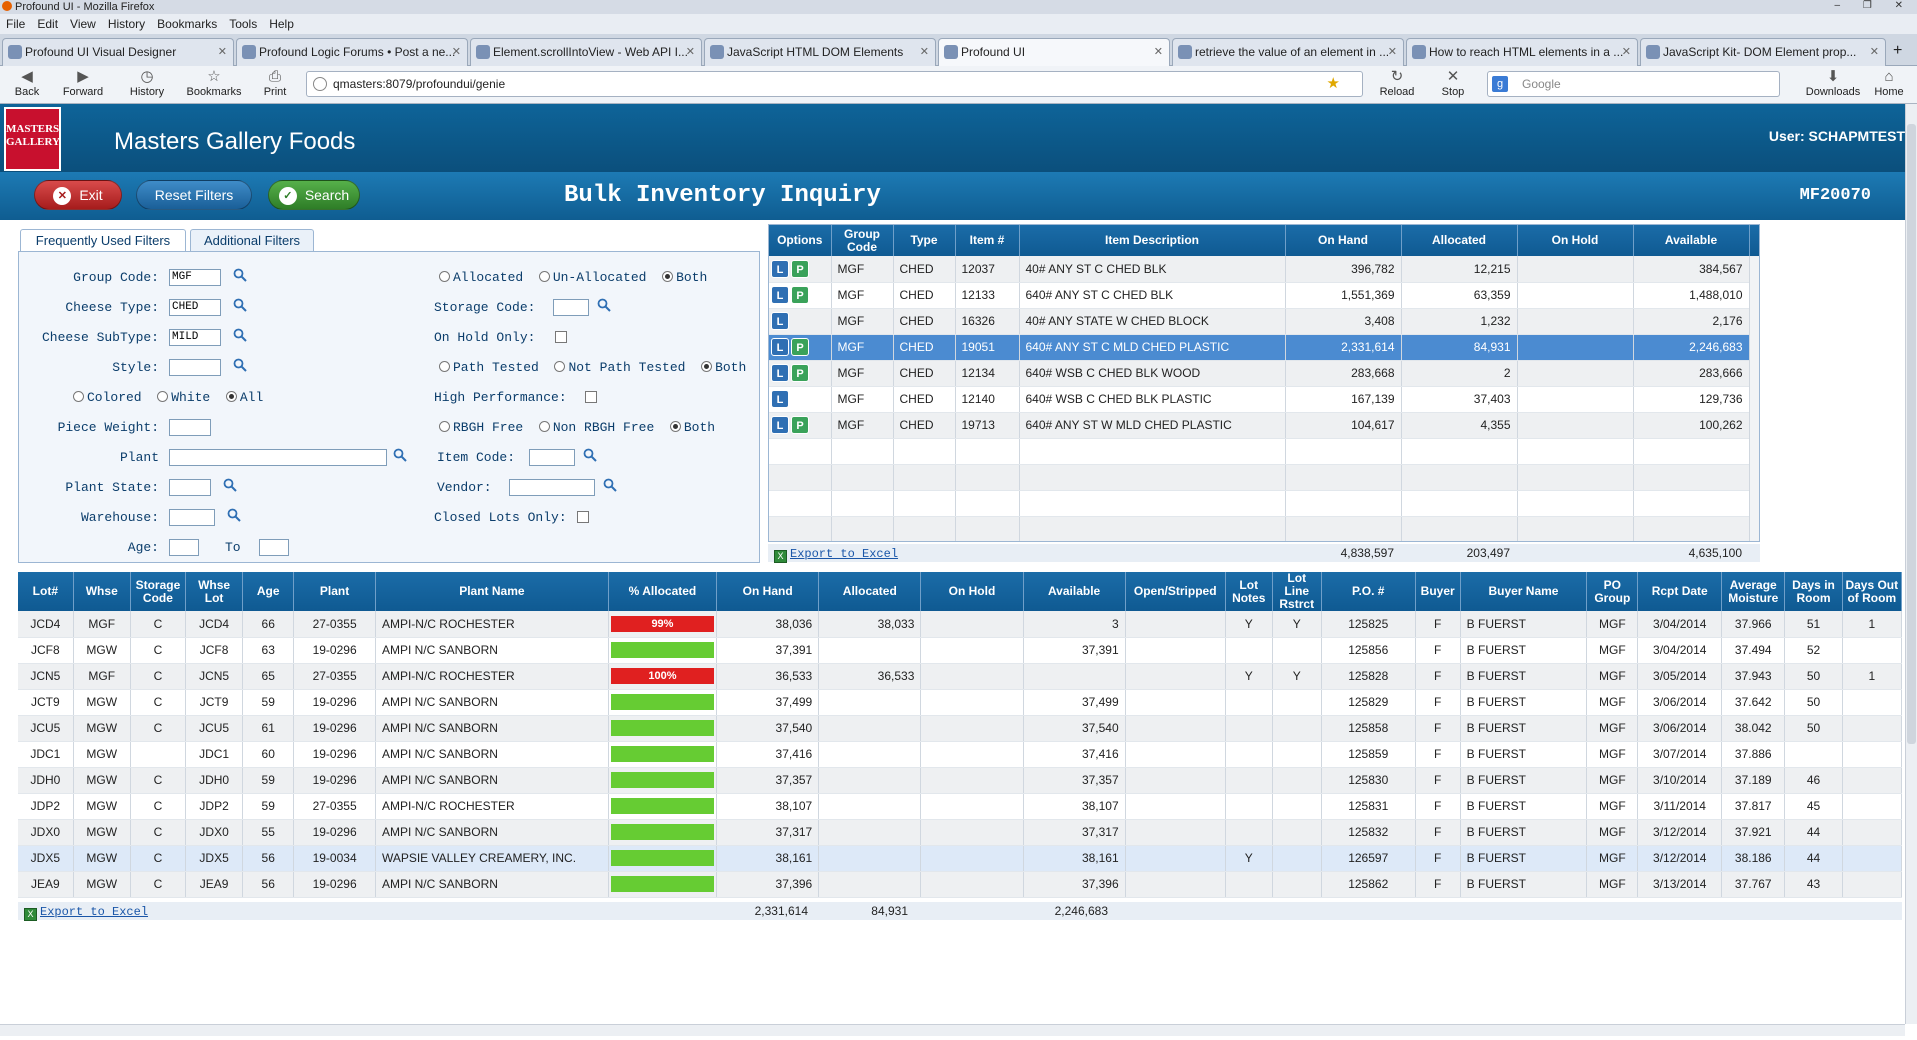 Image resolution: width=1917 pixels, height=1040 pixels. What do you see at coordinates (1368, 591) in the screenshot?
I see `lots-col-header: P.O. #` at bounding box center [1368, 591].